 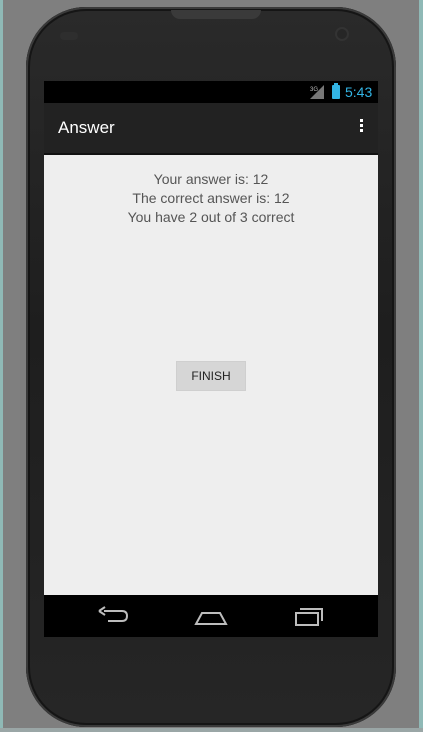 I want to click on navigation-bar, so click(x=211, y=616).